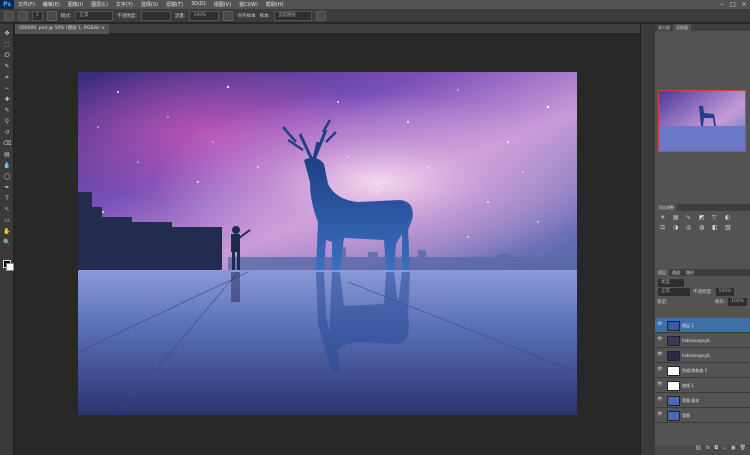 This screenshot has width=750, height=455. Describe the element at coordinates (730, 217) in the screenshot. I see `hue-saturation-icon: ◐` at that location.